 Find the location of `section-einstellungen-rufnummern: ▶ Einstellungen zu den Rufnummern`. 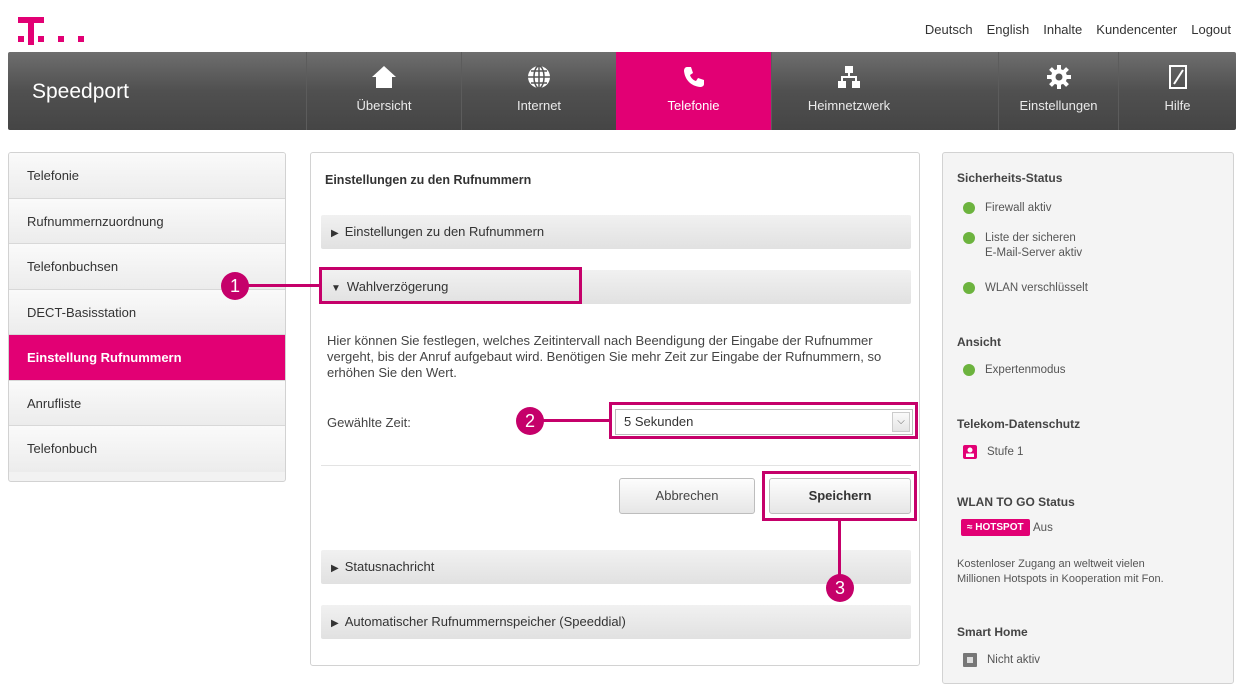

section-einstellungen-rufnummern: ▶ Einstellungen zu den Rufnummern is located at coordinates (616, 232).